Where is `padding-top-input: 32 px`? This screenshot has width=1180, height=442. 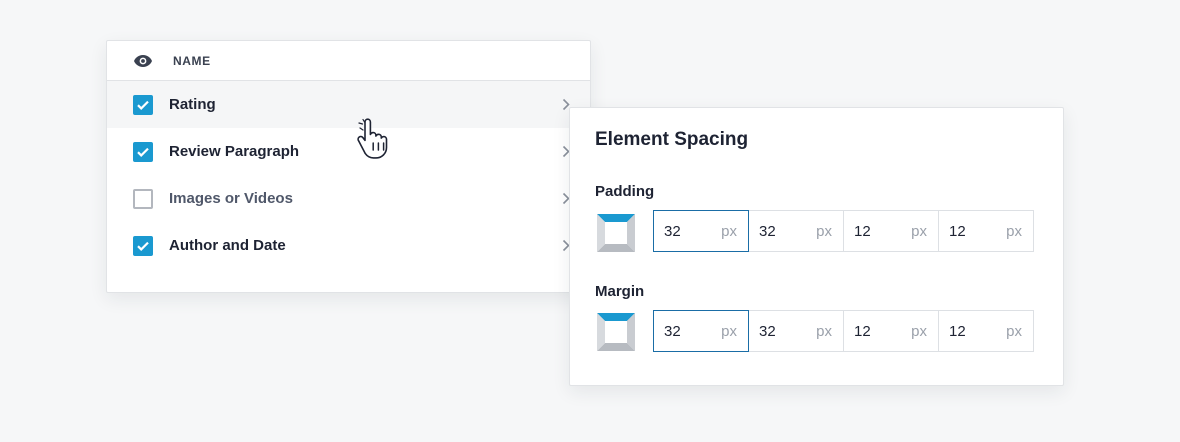
padding-top-input: 32 px is located at coordinates (701, 231).